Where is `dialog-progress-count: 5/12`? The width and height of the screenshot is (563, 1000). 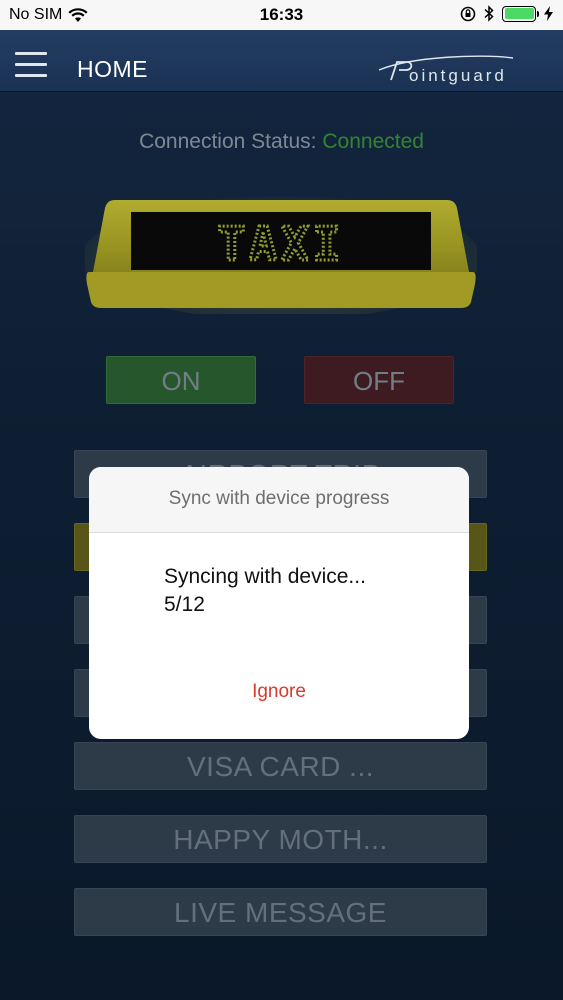 dialog-progress-count: 5/12 is located at coordinates (184, 604).